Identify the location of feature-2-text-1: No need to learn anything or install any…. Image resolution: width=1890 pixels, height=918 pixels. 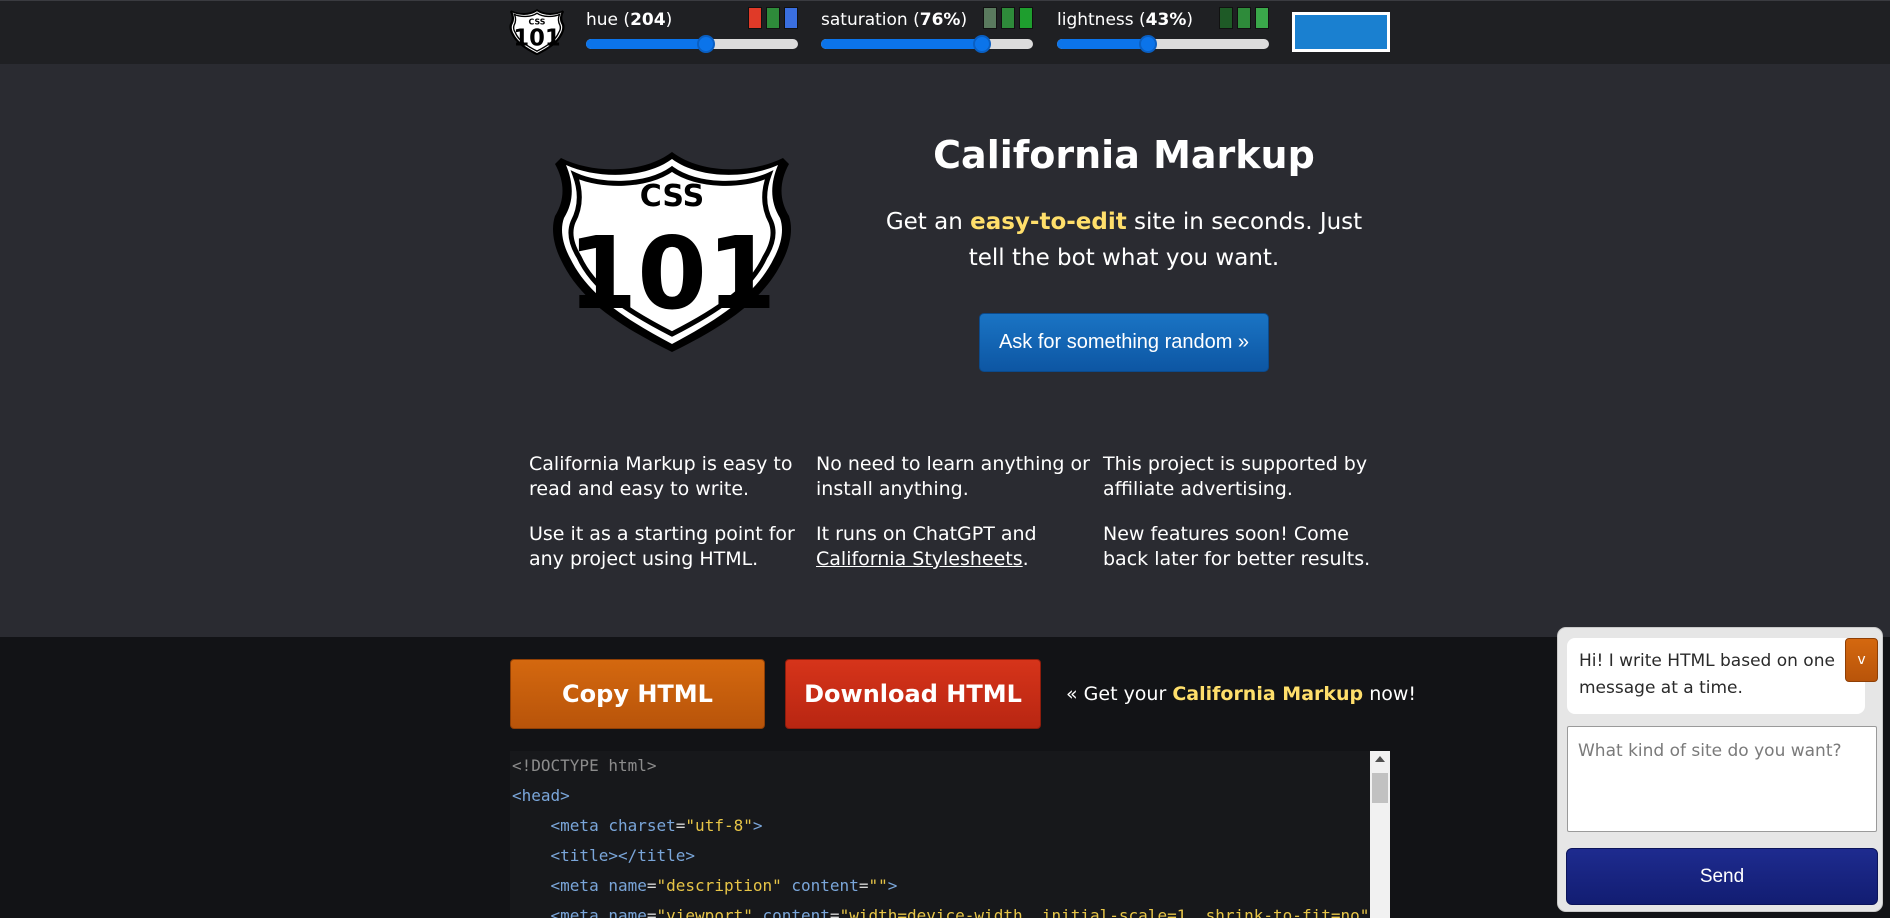
(953, 476).